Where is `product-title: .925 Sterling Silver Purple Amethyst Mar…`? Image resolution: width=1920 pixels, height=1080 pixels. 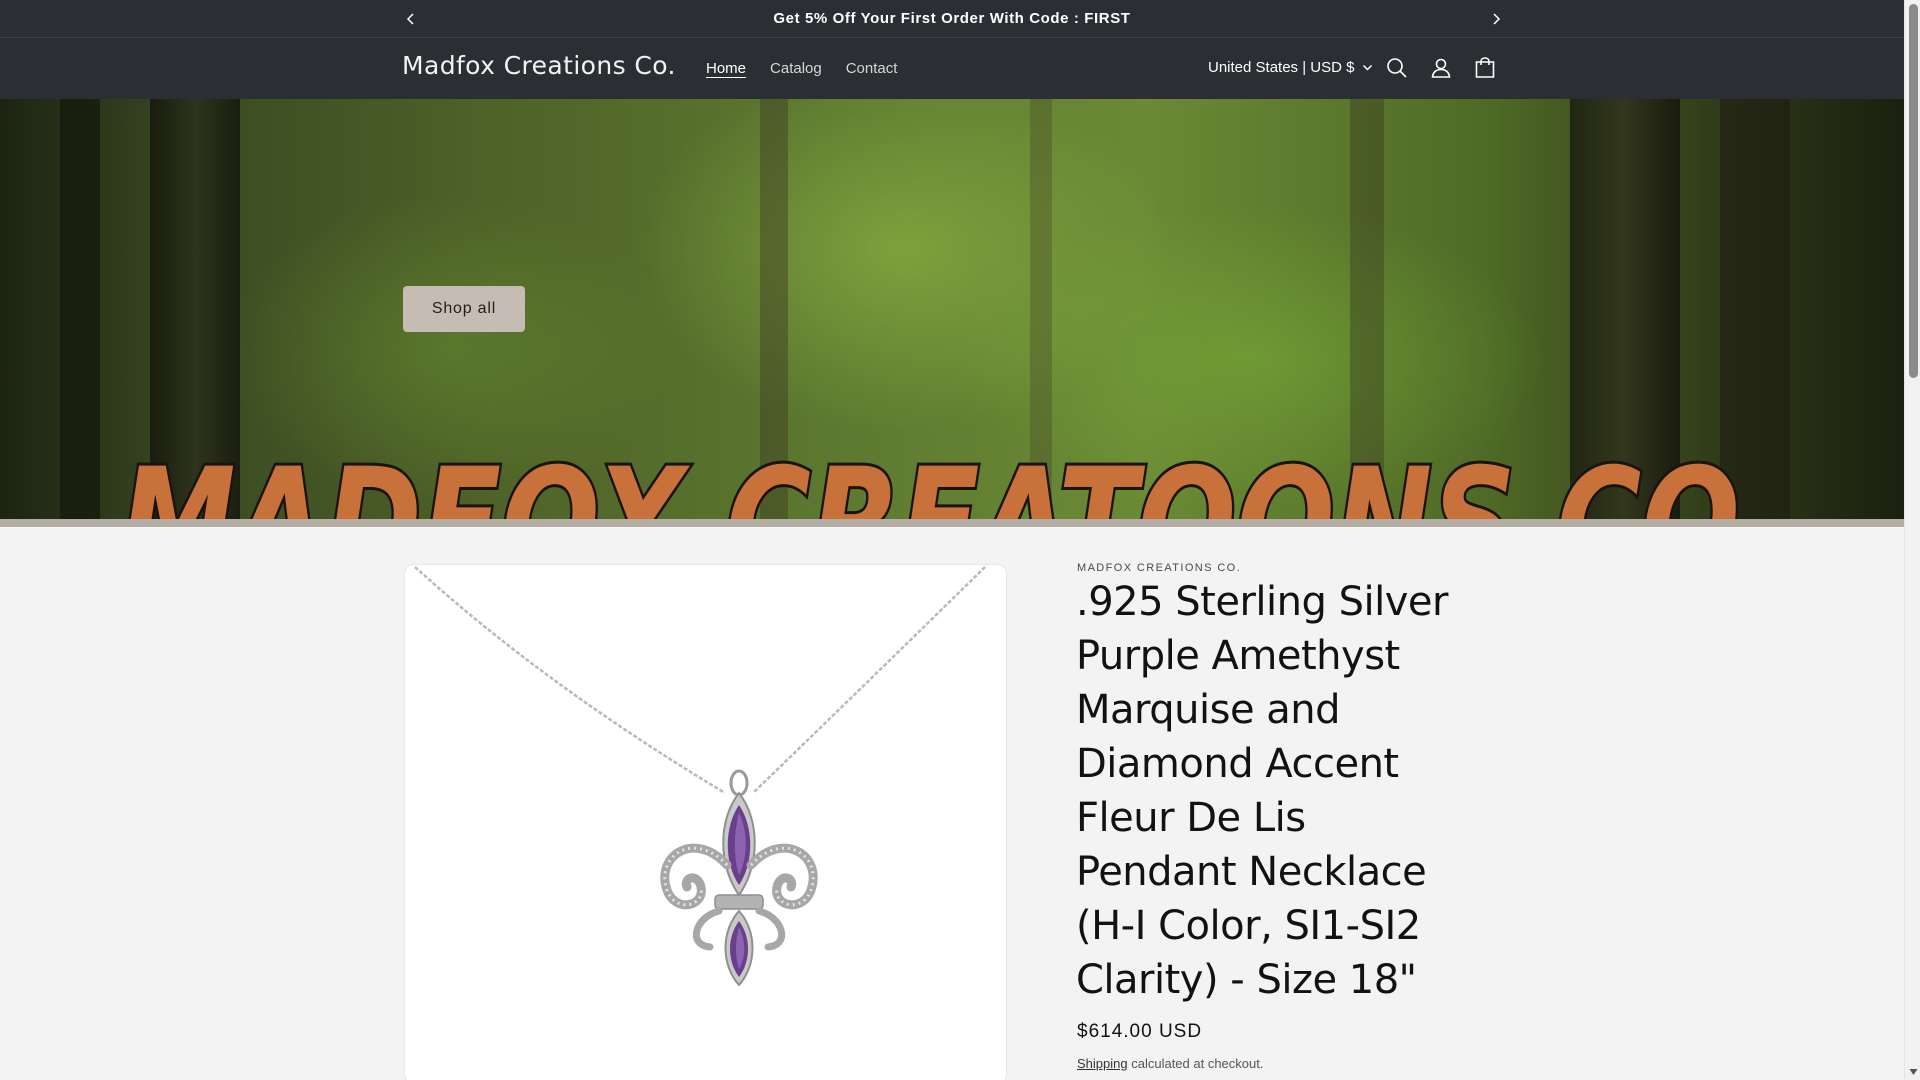 product-title: .925 Sterling Silver Purple Amethyst Mar… is located at coordinates (1262, 791).